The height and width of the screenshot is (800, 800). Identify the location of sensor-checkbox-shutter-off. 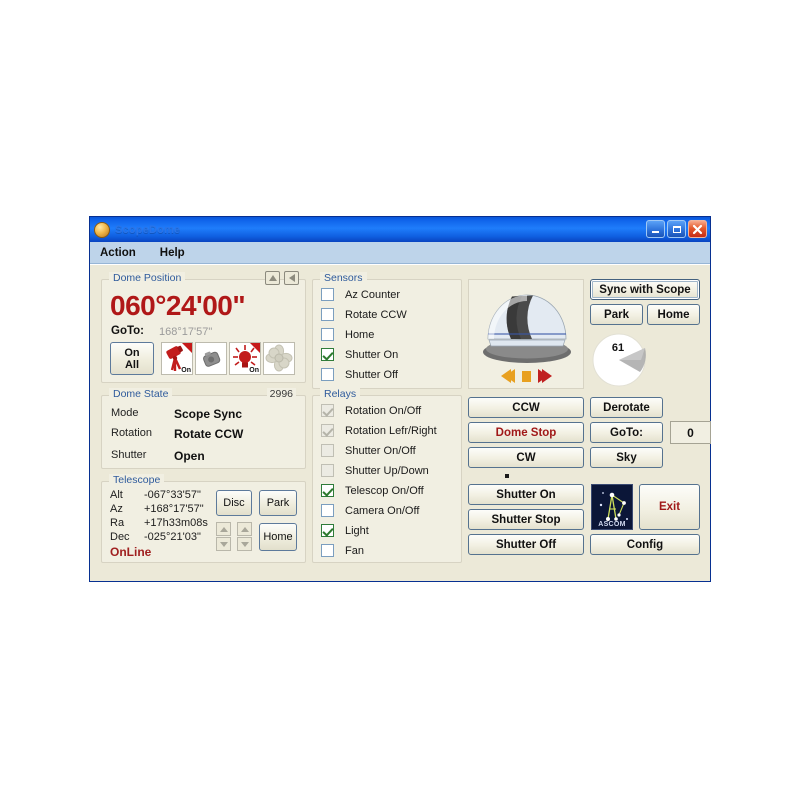
(327, 374).